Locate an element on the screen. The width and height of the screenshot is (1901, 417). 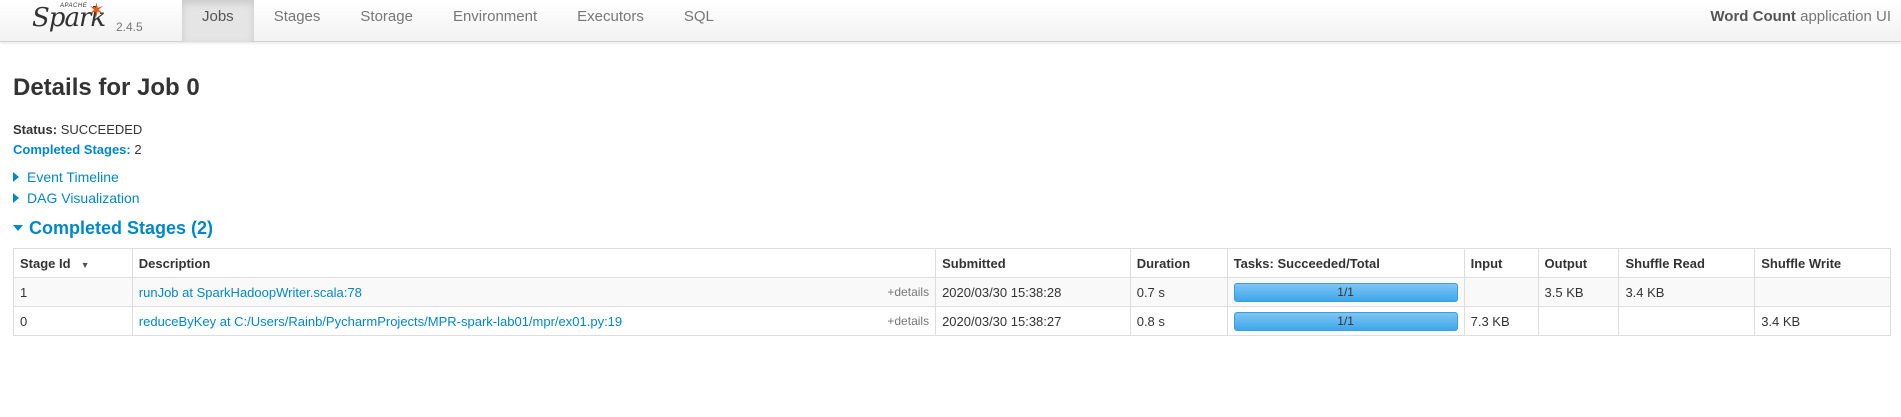
cell-shuffle-write is located at coordinates (1822, 292).